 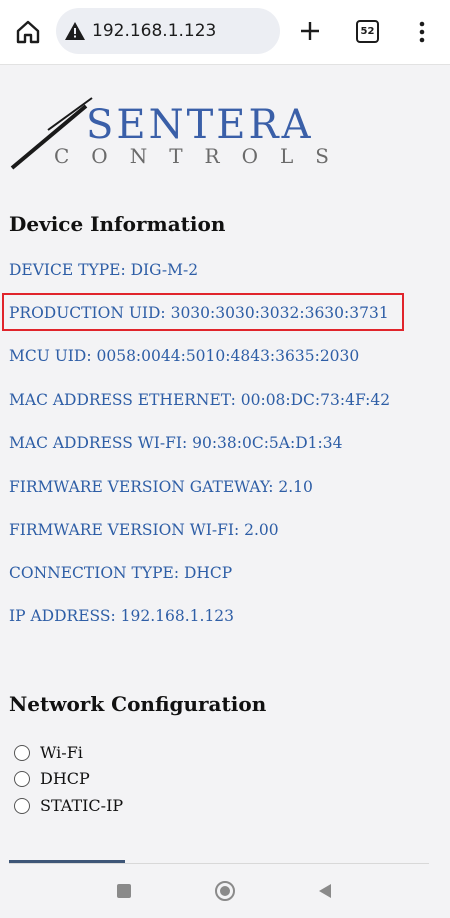 What do you see at coordinates (65, 778) in the screenshot?
I see `dhcp-label: DHCP` at bounding box center [65, 778].